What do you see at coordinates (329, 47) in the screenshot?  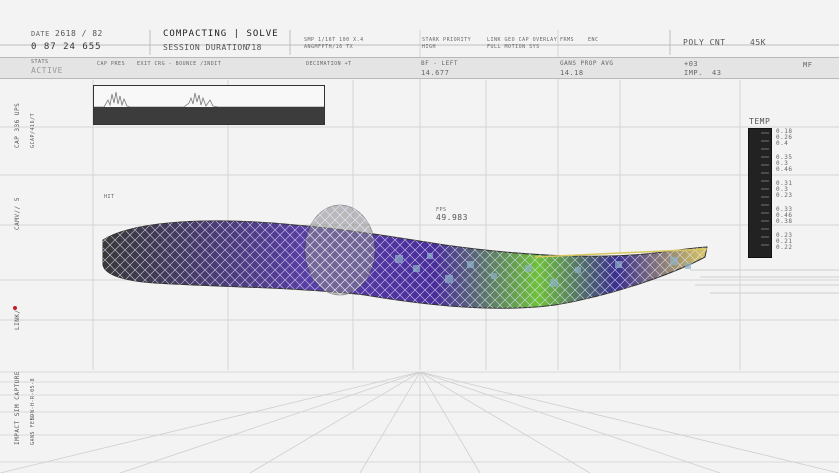 I see `mid-info-1b: ANGMFPTH/16 TX` at bounding box center [329, 47].